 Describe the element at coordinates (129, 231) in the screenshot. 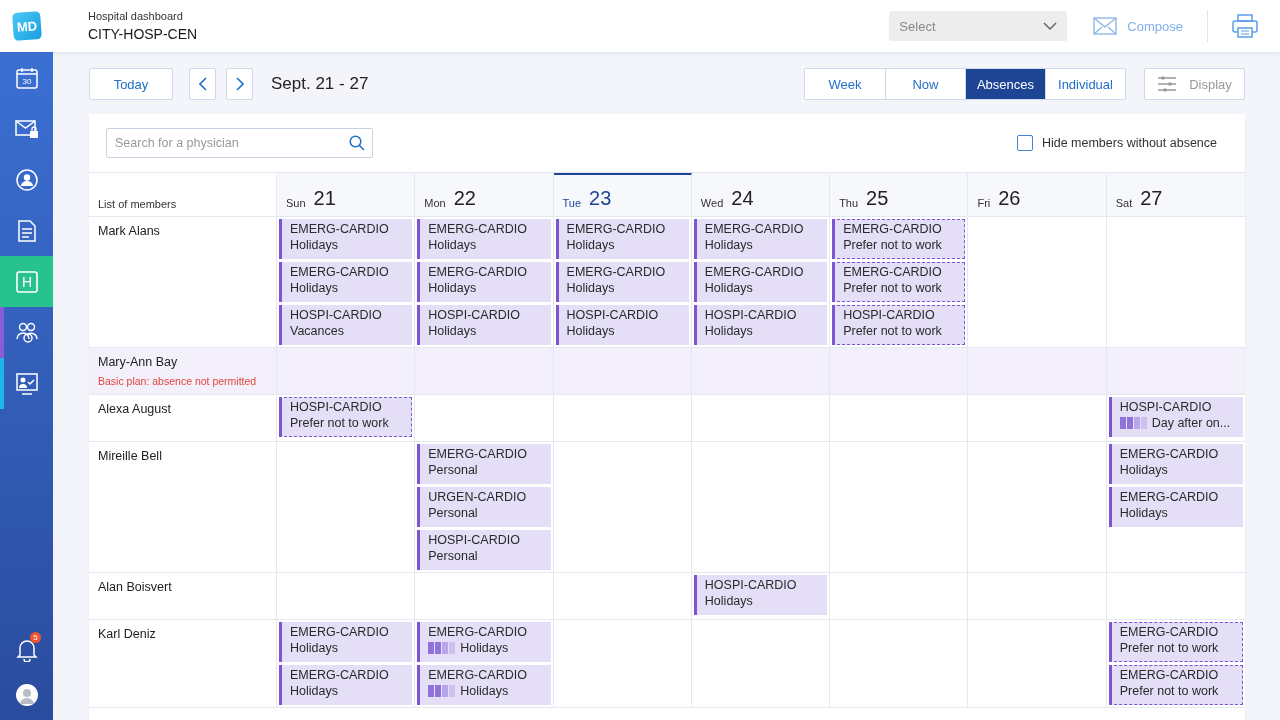

I see `member-name: Mark Alans` at that location.